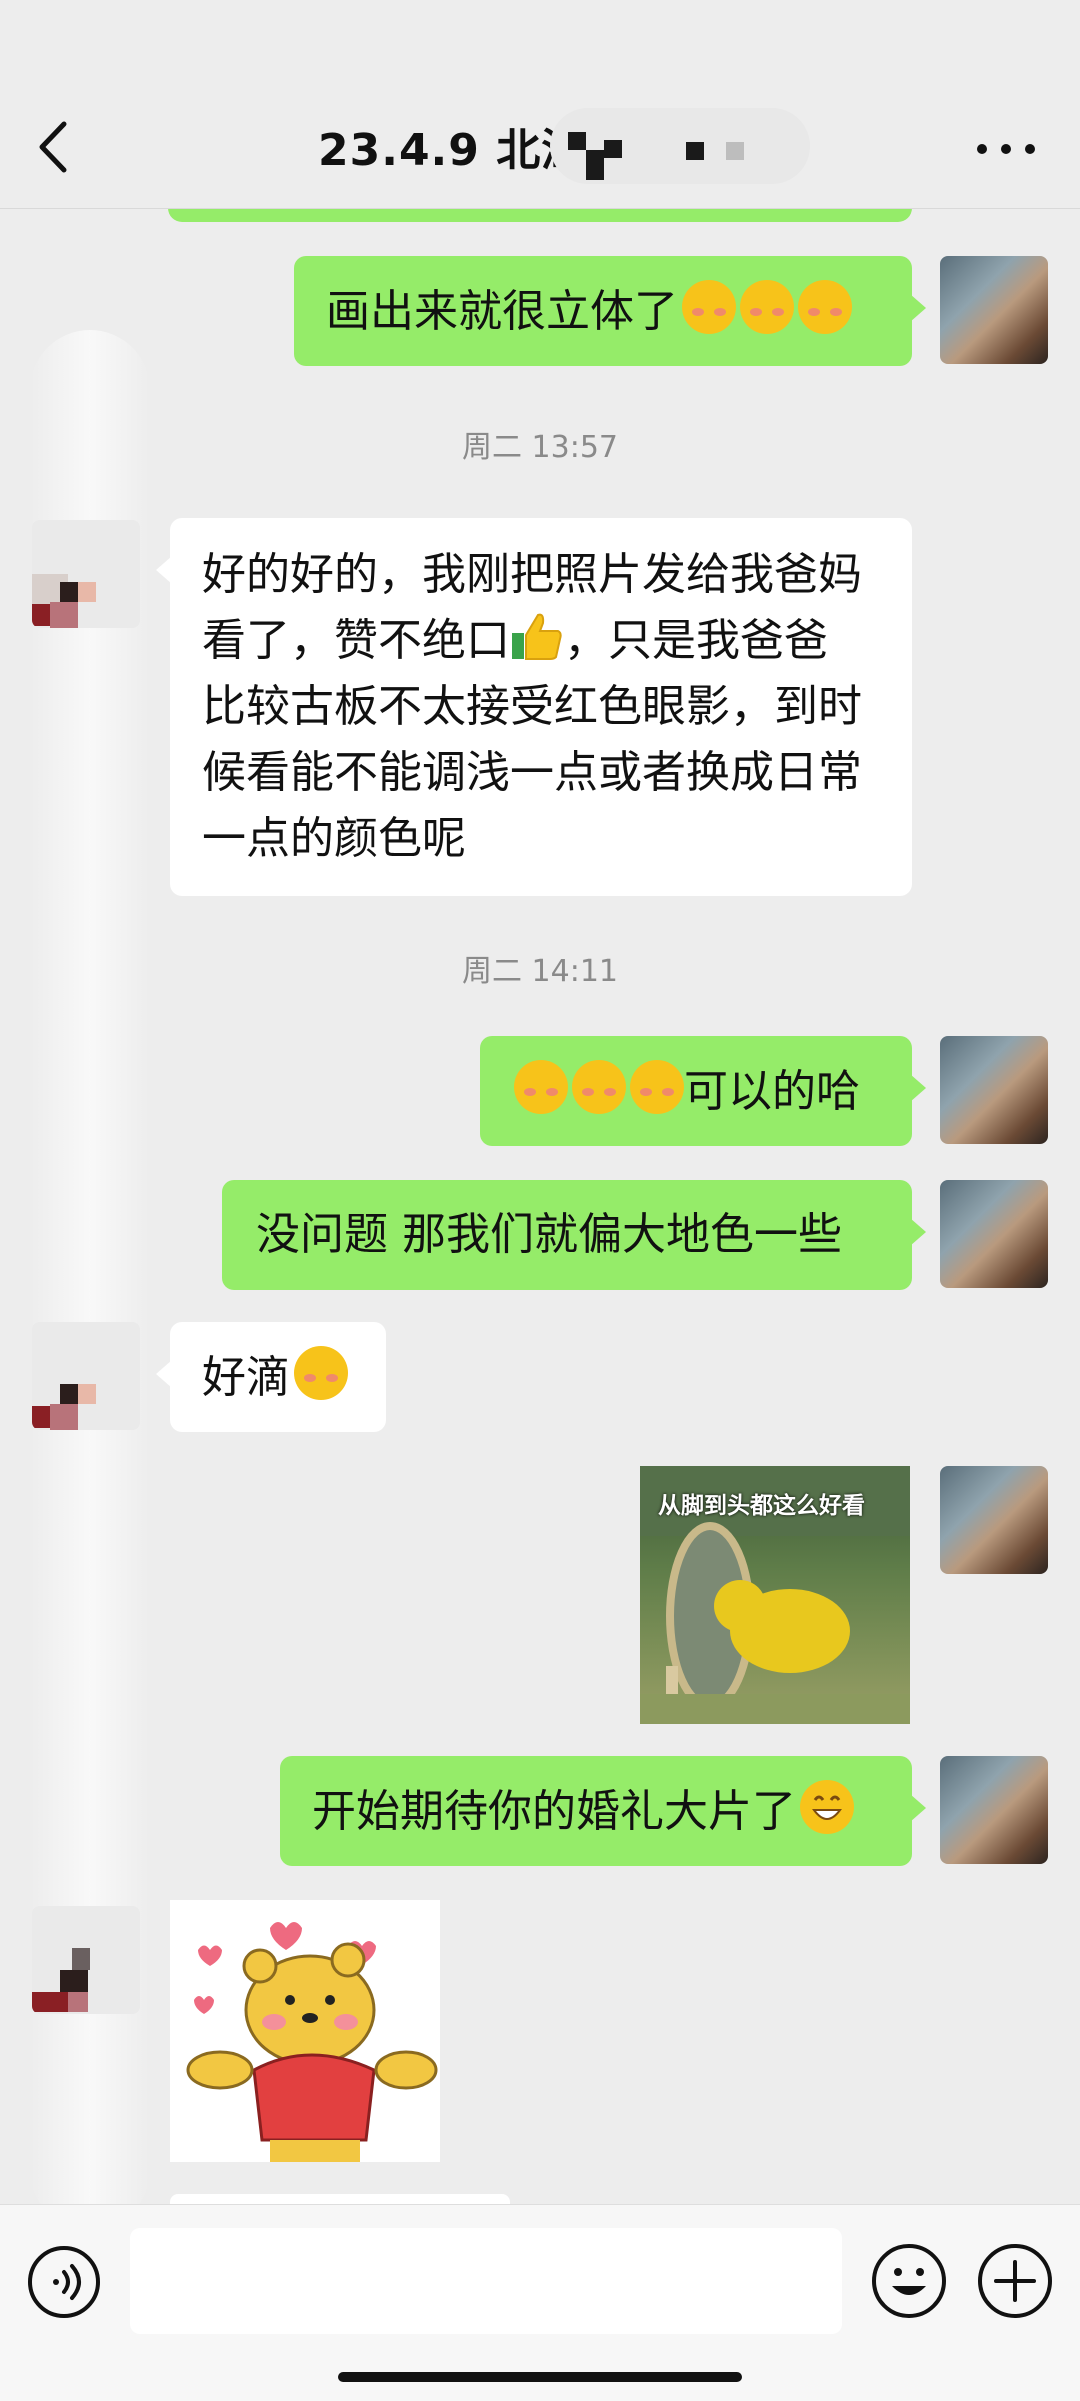  Describe the element at coordinates (356, 640) in the screenshot. I see `message-line: 看了，赞不绝口` at that location.